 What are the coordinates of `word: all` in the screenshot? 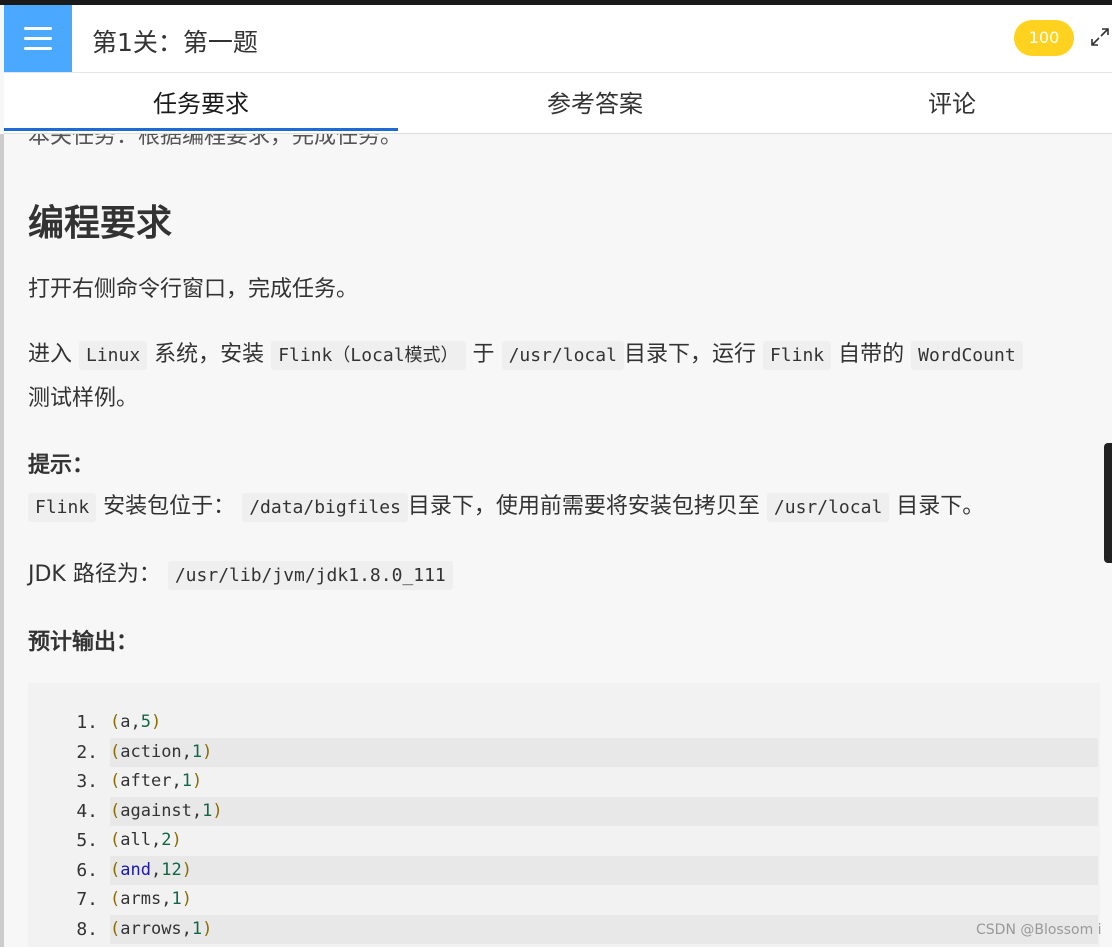 It's located at (135, 840).